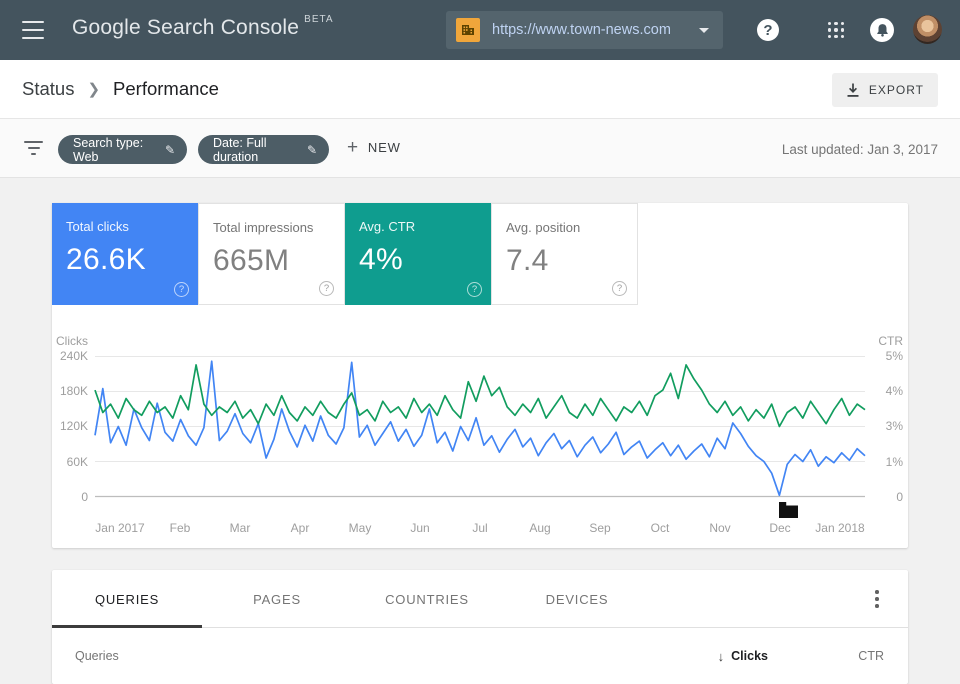  I want to click on x-tick: Aug, so click(540, 528).